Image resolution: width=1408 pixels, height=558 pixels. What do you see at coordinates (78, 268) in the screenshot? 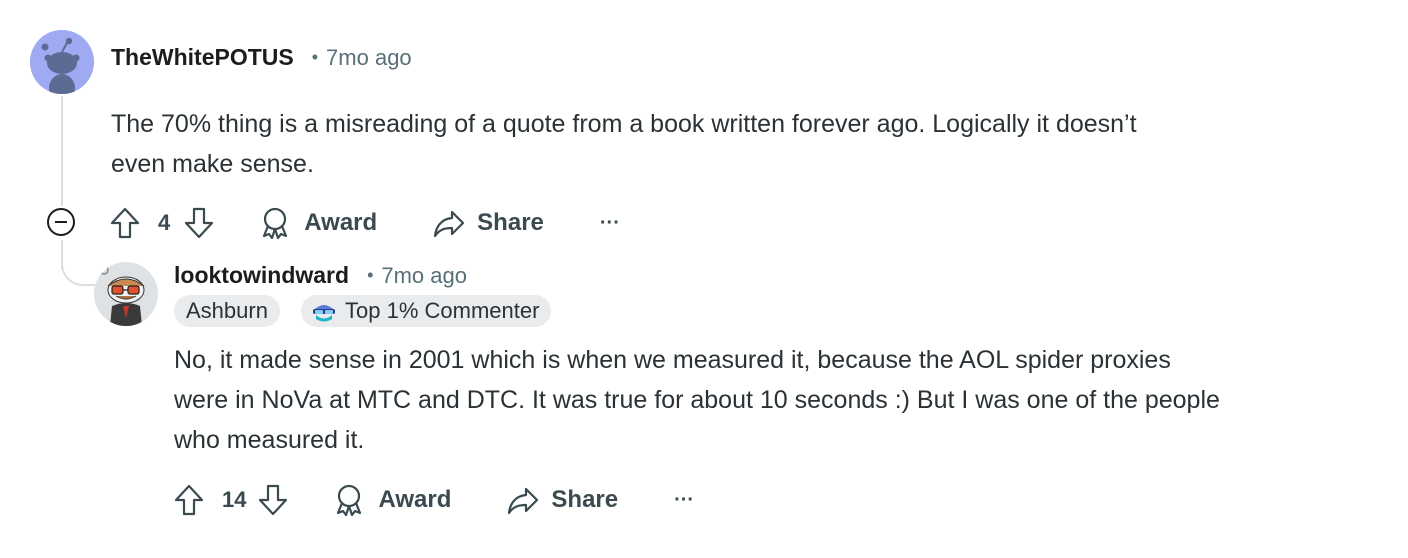
I see `reply-connector` at bounding box center [78, 268].